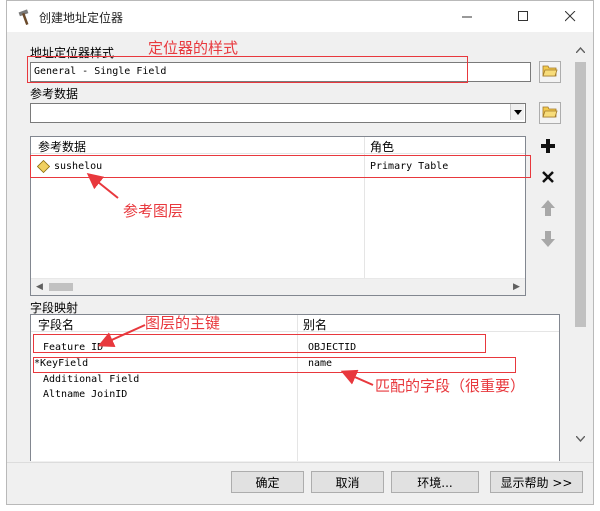  I want to click on show-help-button: 显示帮助 >>, so click(536, 482).